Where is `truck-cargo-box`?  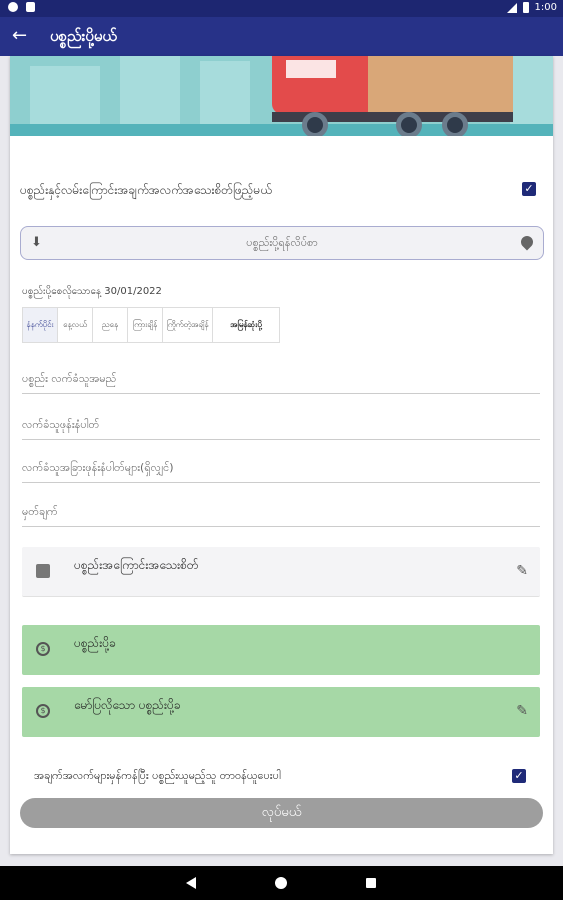 truck-cargo-box is located at coordinates (436, 85).